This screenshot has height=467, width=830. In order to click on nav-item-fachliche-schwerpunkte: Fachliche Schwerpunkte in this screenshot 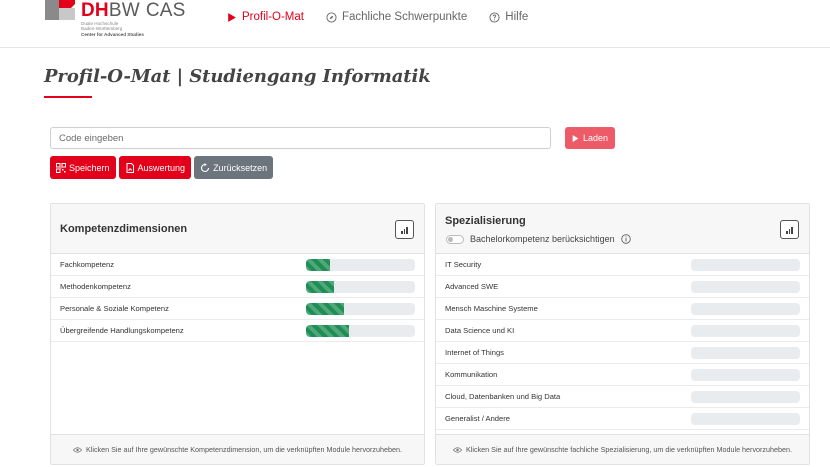, I will do `click(396, 17)`.